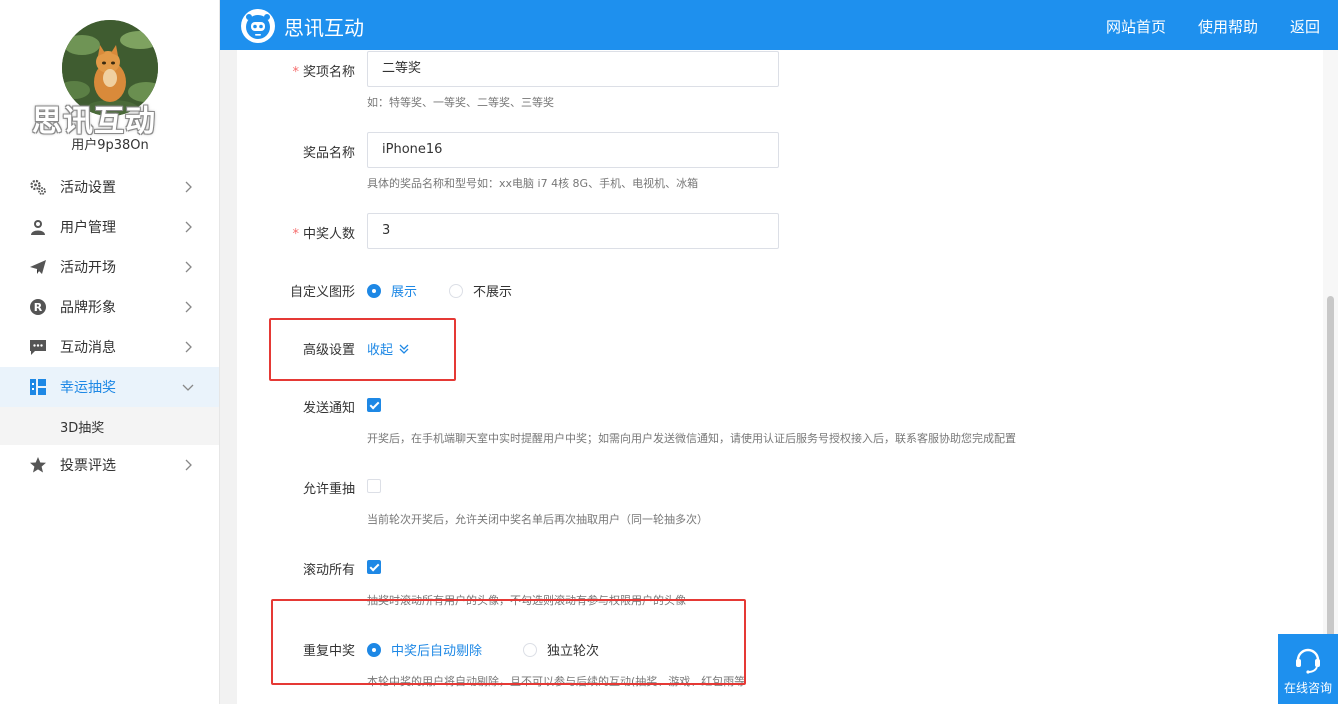 The width and height of the screenshot is (1338, 704). What do you see at coordinates (561, 649) in the screenshot?
I see `repeat-win-independent-radio: 独立轮次` at bounding box center [561, 649].